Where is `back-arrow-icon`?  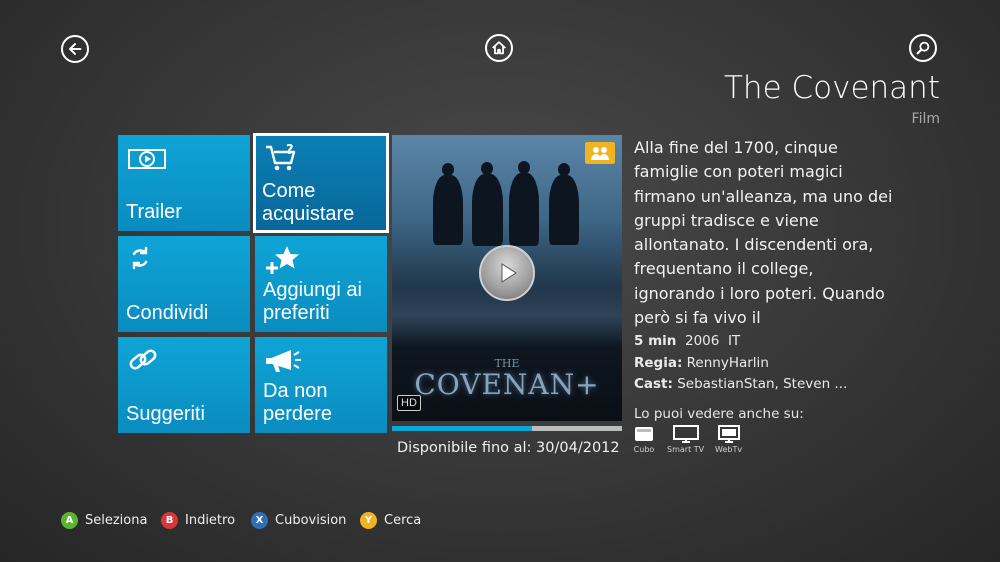
back-arrow-icon is located at coordinates (75, 49).